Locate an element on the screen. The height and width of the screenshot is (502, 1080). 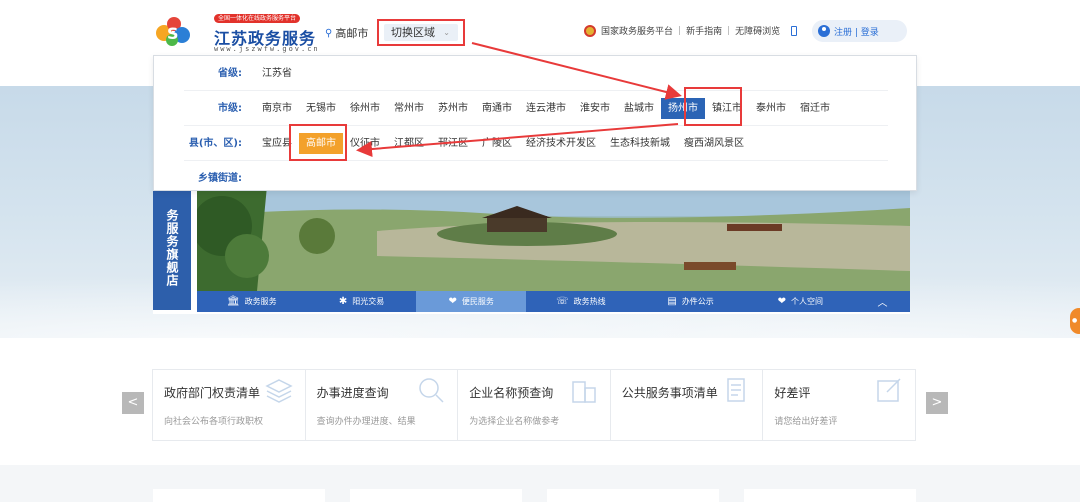
location-pin-icon: ⚲ is located at coordinates (329, 33).